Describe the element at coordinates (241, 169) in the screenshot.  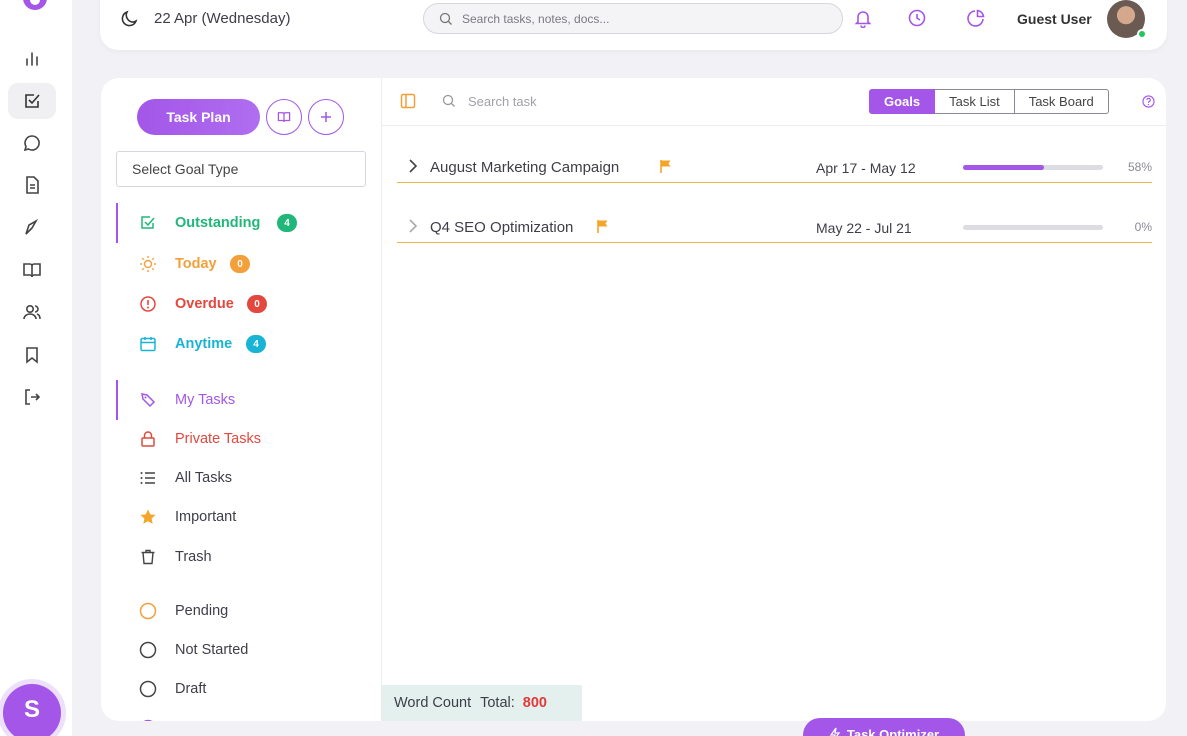
I see `goal-type-select: Select Goal Type` at that location.